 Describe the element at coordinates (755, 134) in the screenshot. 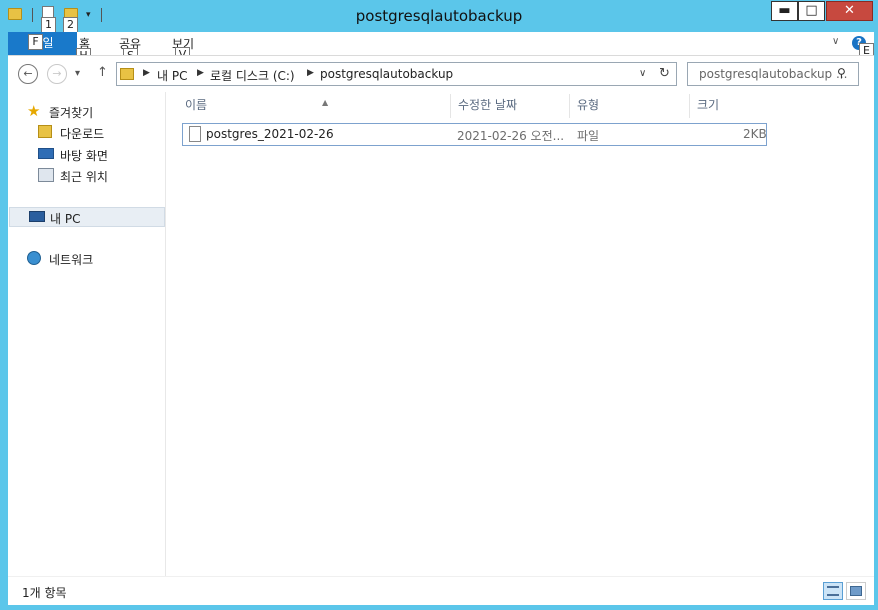

I see `file-size: 2KB` at that location.